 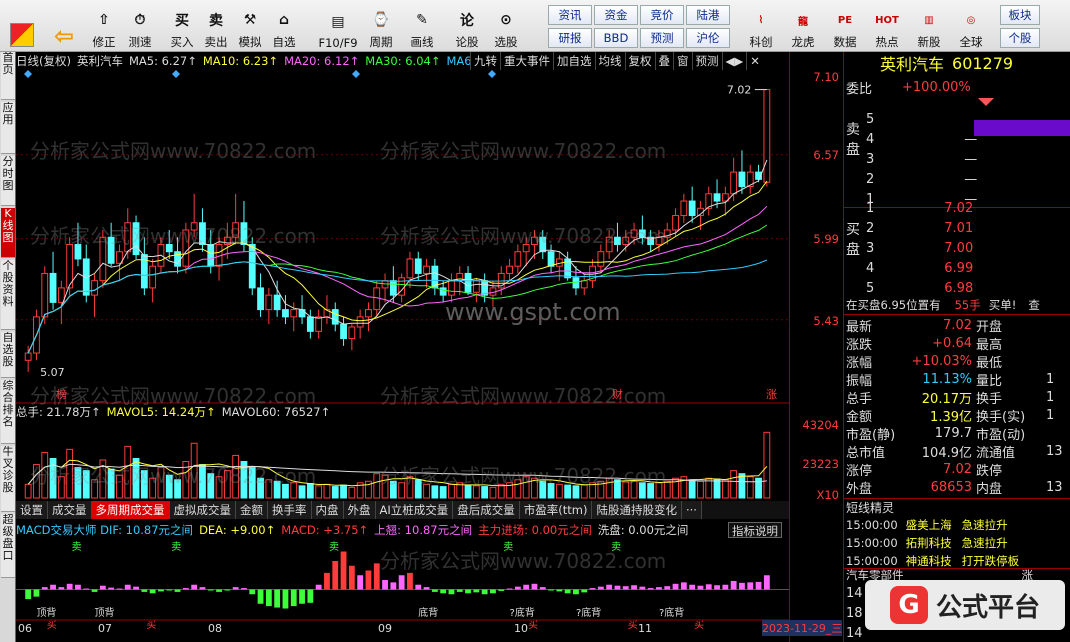 I want to click on watchlist-icon: ⌂, so click(x=284, y=20).